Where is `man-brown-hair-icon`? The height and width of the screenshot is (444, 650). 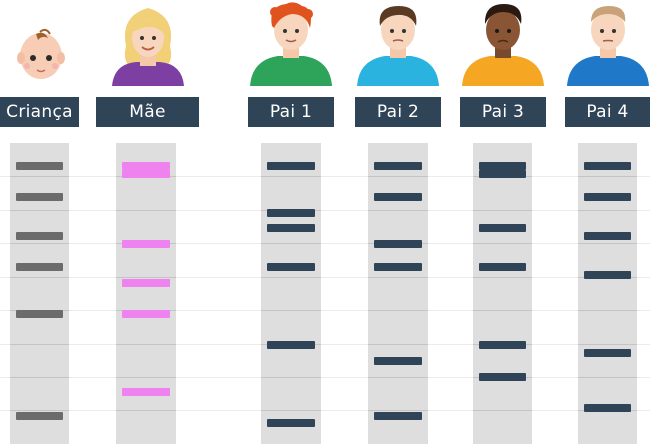
man-brown-hair-icon is located at coordinates (398, 46).